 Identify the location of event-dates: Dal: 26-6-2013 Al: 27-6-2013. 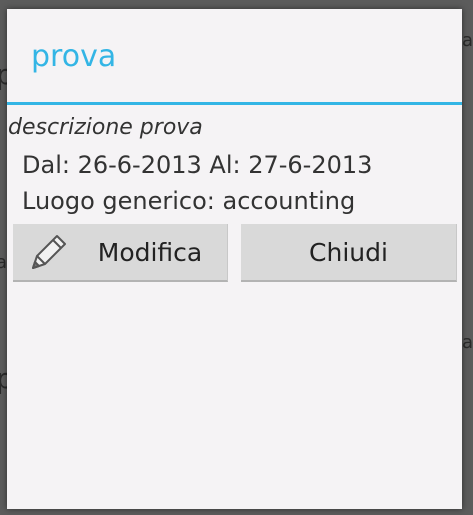
(197, 165).